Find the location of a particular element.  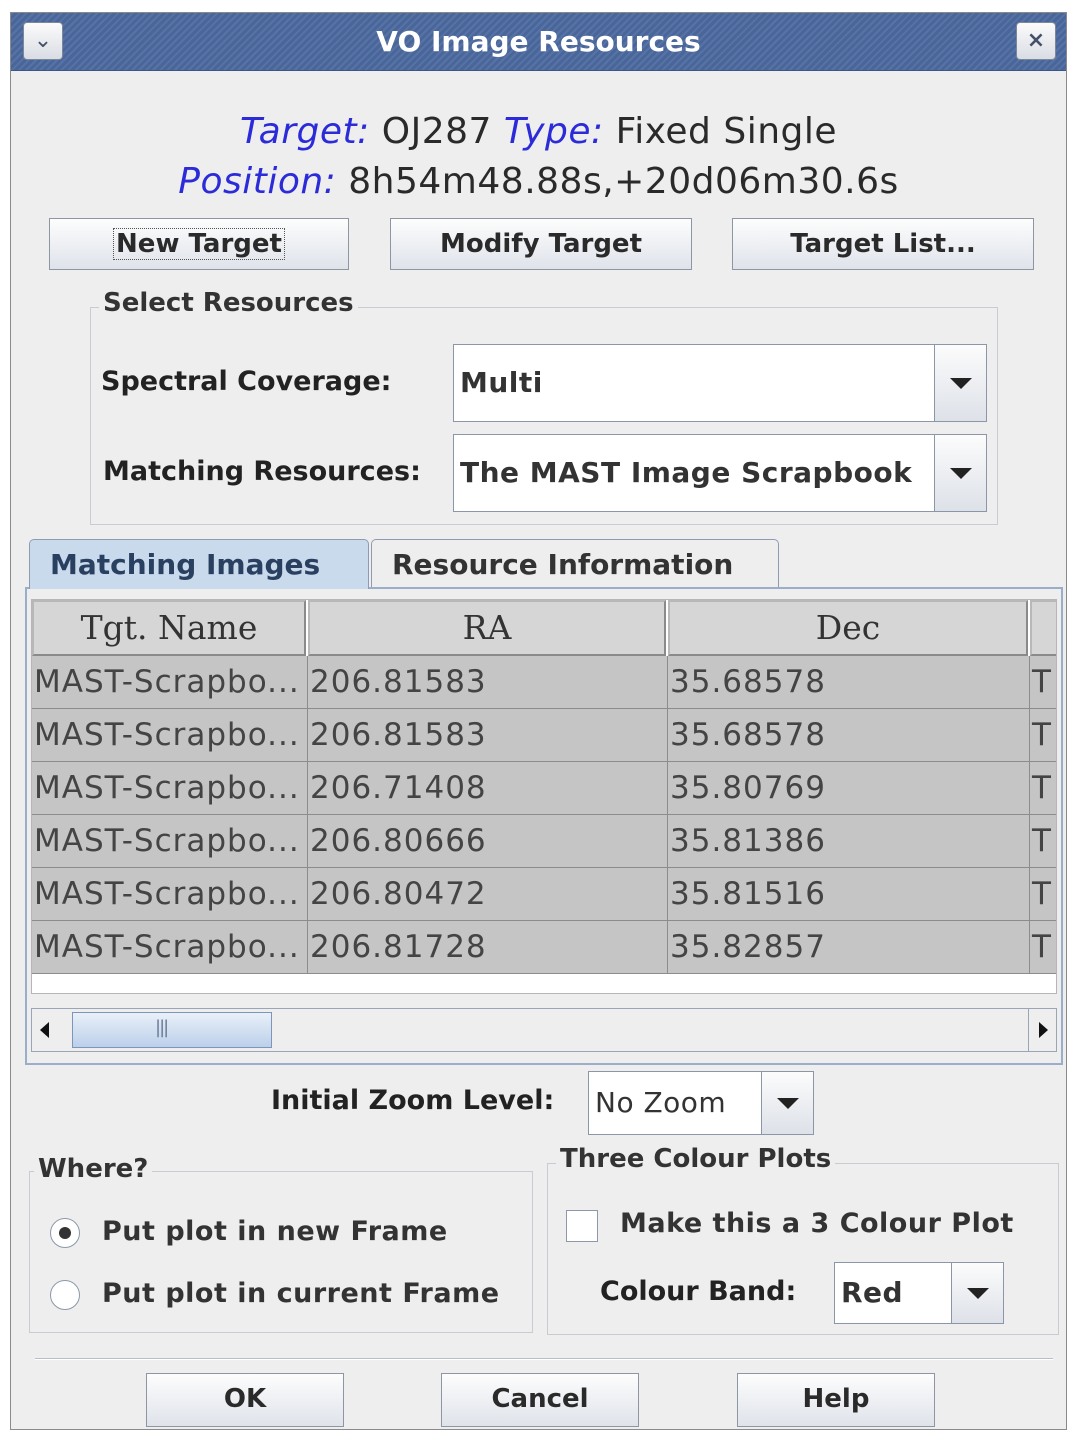

title-bar: ⌄ VO Image Resources × is located at coordinates (538, 42).